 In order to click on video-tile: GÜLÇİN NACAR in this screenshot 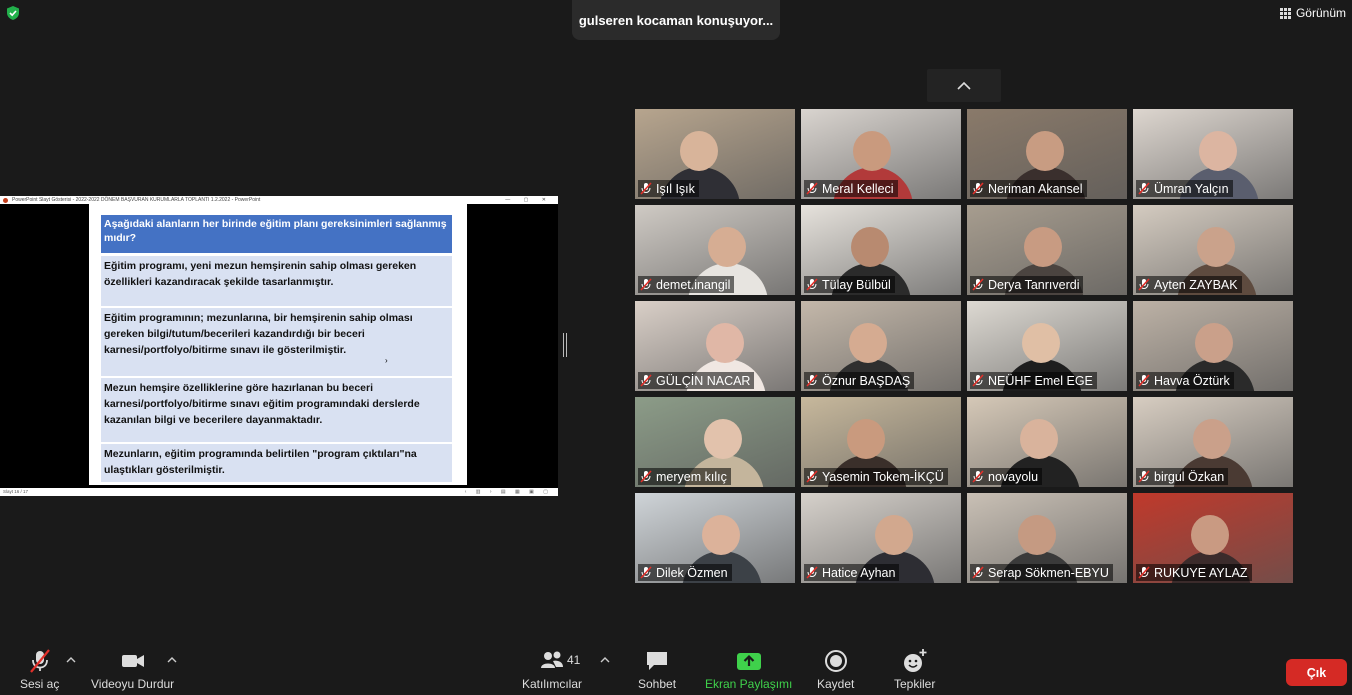, I will do `click(715, 346)`.